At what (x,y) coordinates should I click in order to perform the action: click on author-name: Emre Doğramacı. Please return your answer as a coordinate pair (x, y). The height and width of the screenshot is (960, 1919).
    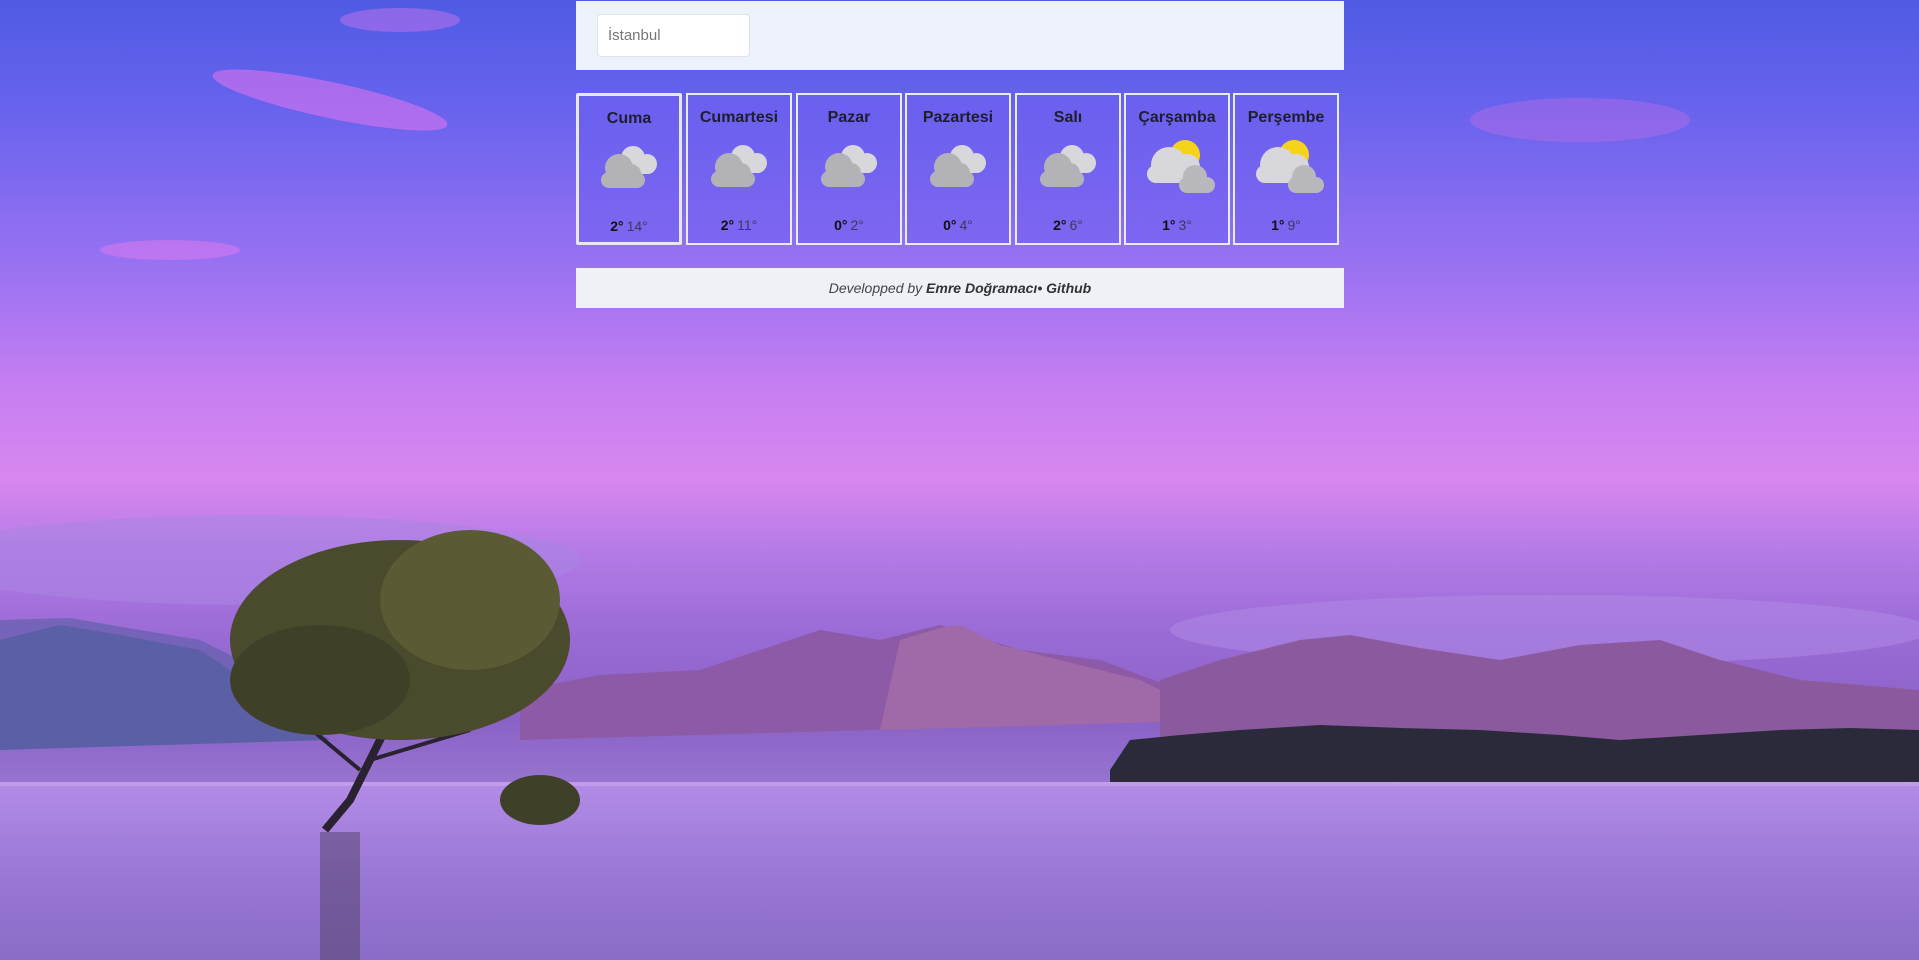
    Looking at the image, I should click on (982, 288).